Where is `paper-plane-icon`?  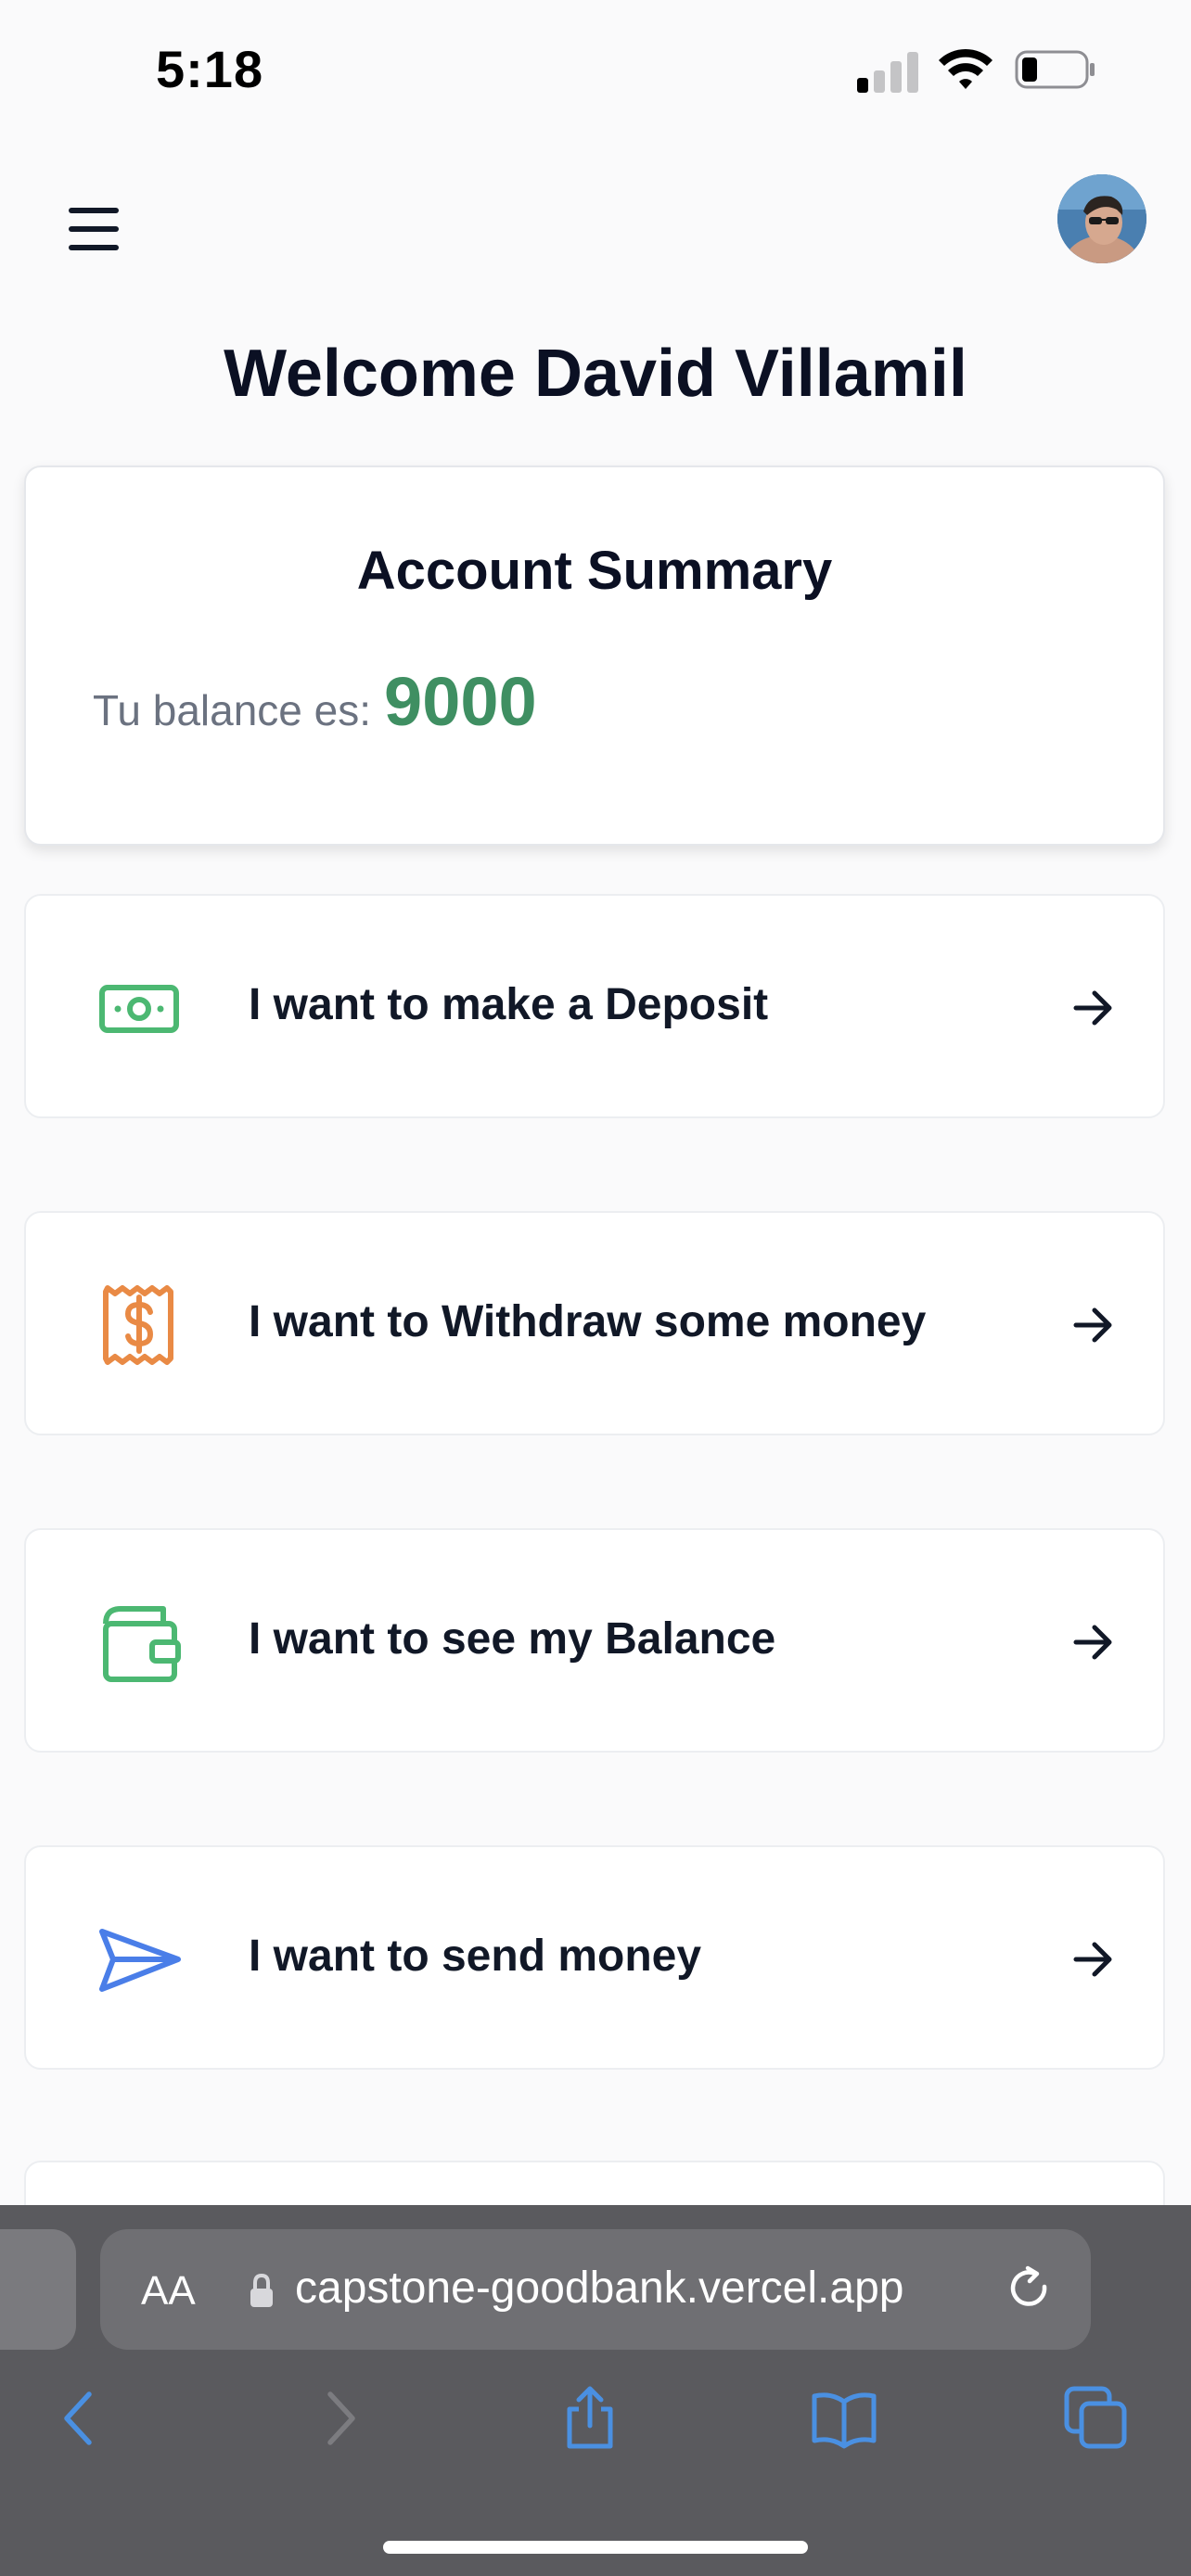 paper-plane-icon is located at coordinates (140, 1960).